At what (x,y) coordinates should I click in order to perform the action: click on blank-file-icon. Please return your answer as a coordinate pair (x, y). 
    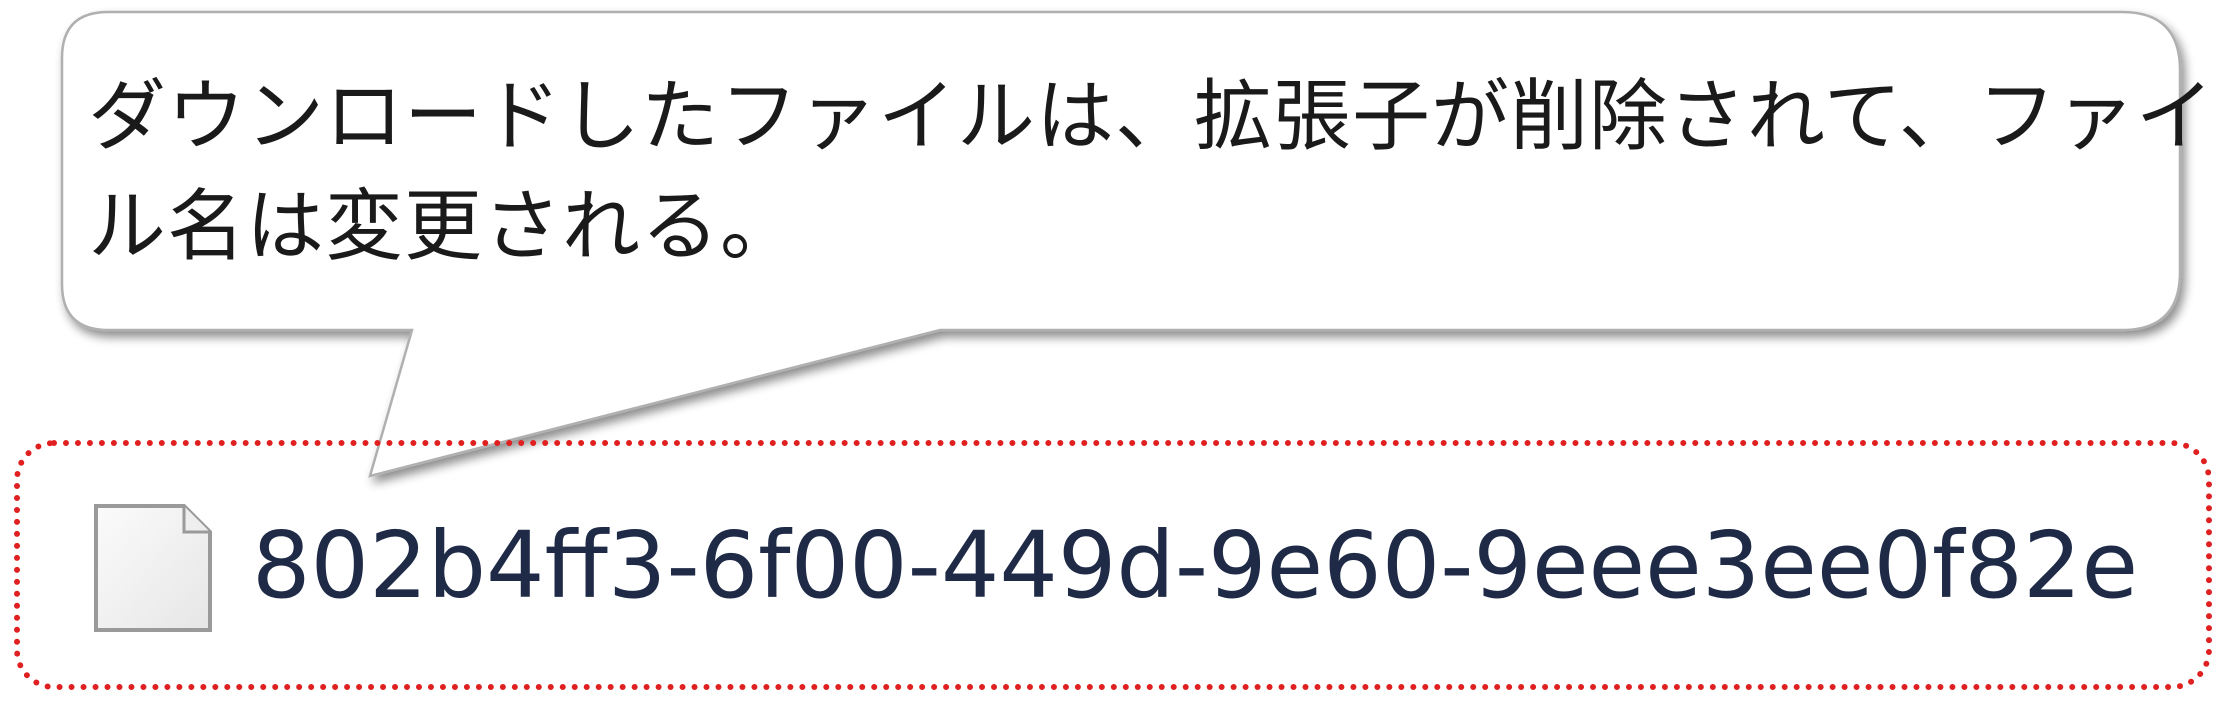
    Looking at the image, I should click on (153, 568).